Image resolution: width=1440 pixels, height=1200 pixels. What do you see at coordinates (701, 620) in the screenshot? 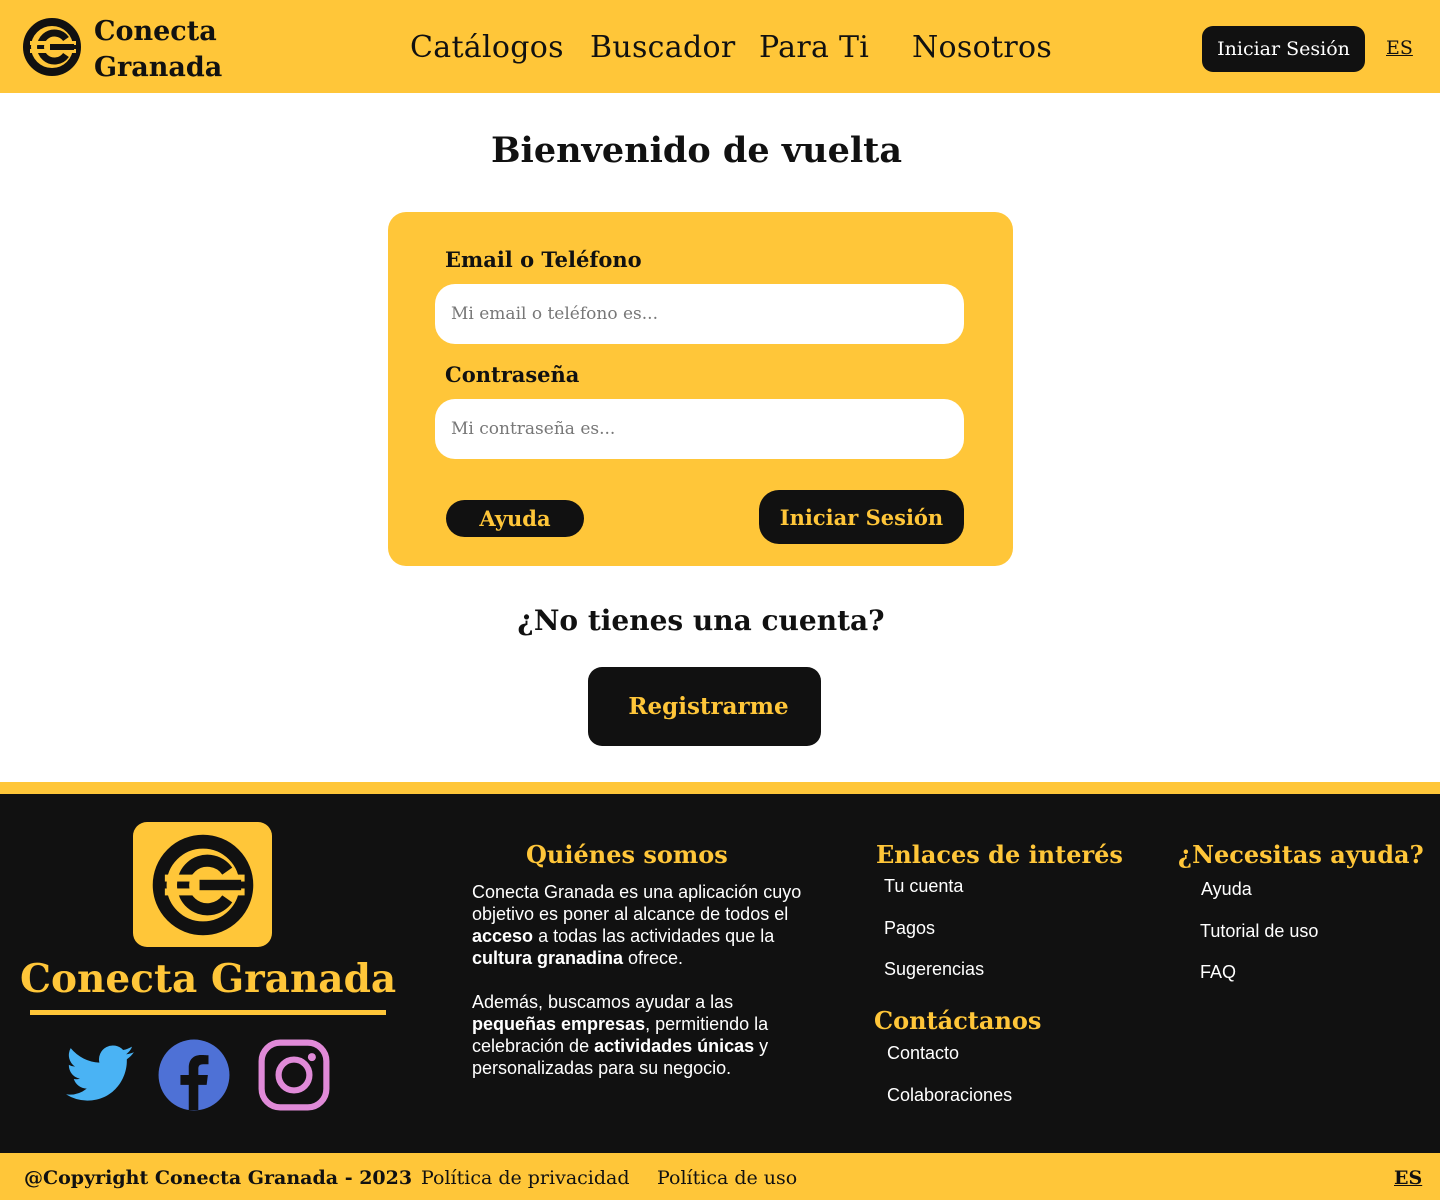
I see `no-account-heading: ¿No tienes una cuenta?` at bounding box center [701, 620].